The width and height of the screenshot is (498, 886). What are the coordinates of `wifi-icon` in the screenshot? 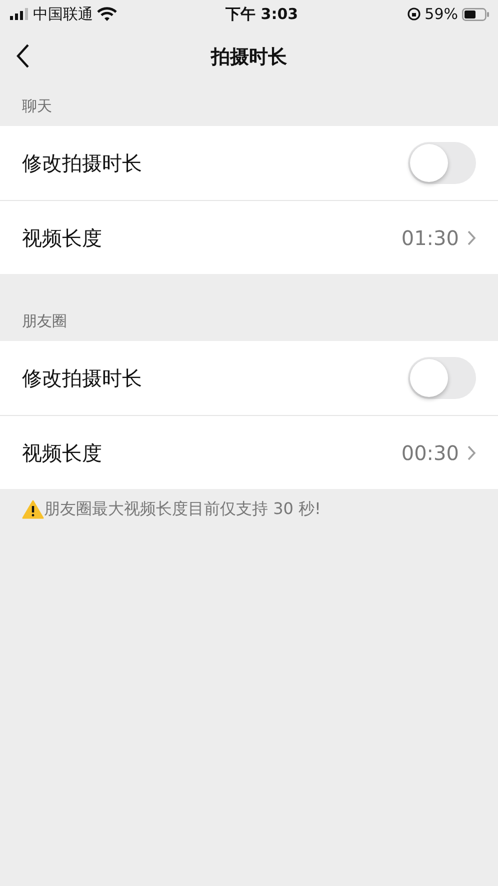 It's located at (107, 14).